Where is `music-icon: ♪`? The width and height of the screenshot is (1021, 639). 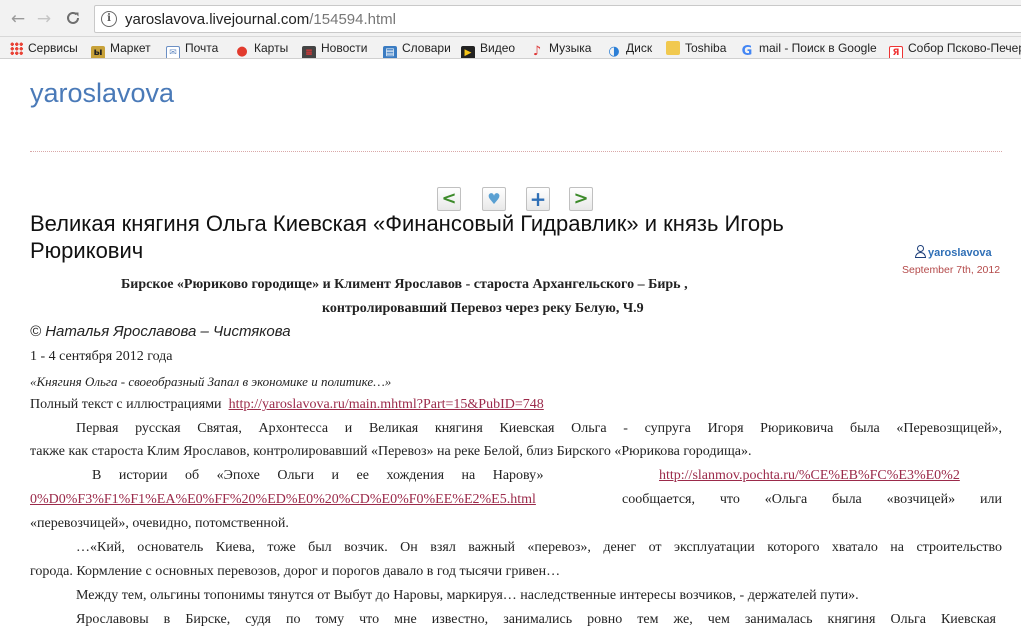 music-icon: ♪ is located at coordinates (537, 51).